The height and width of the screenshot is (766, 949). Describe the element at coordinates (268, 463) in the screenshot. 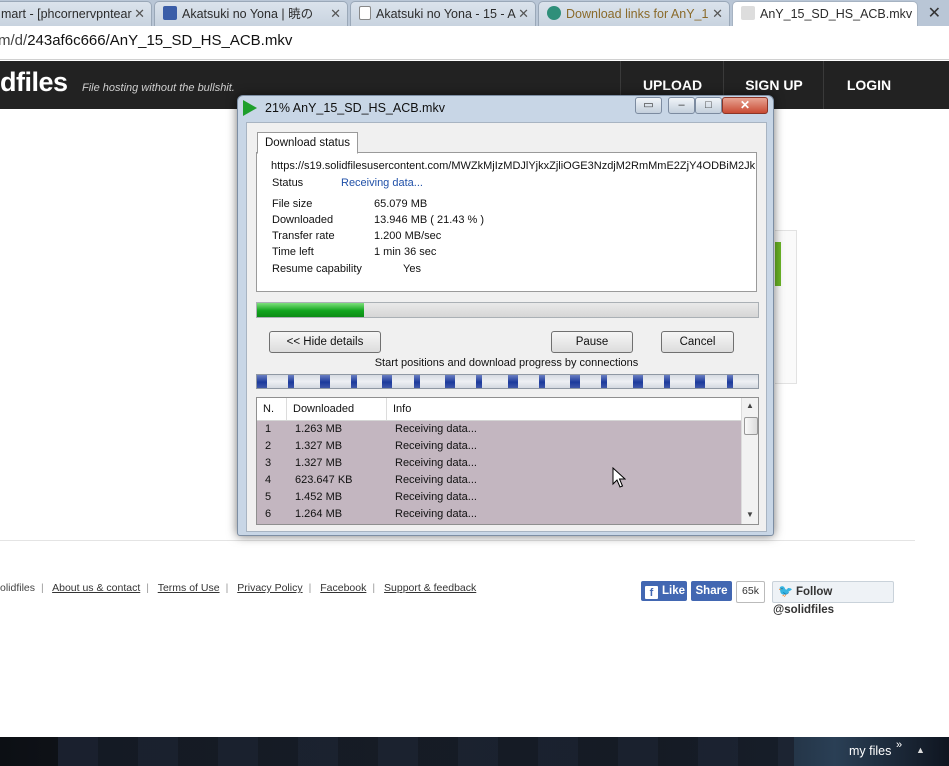

I see `row-number: 3` at that location.